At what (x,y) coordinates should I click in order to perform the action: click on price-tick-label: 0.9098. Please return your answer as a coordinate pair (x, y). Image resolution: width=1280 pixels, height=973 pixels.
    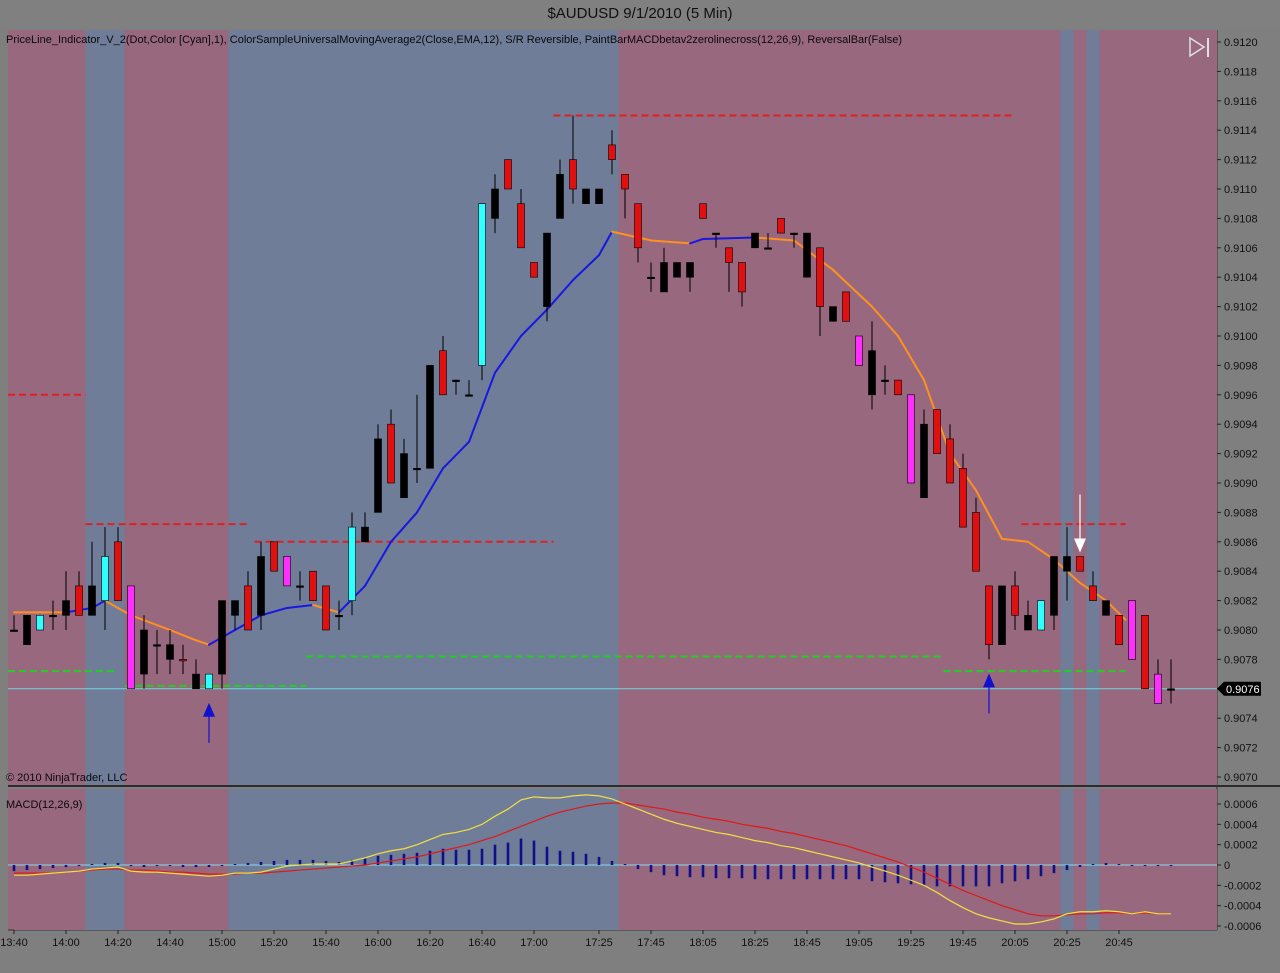
    Looking at the image, I should click on (1241, 366).